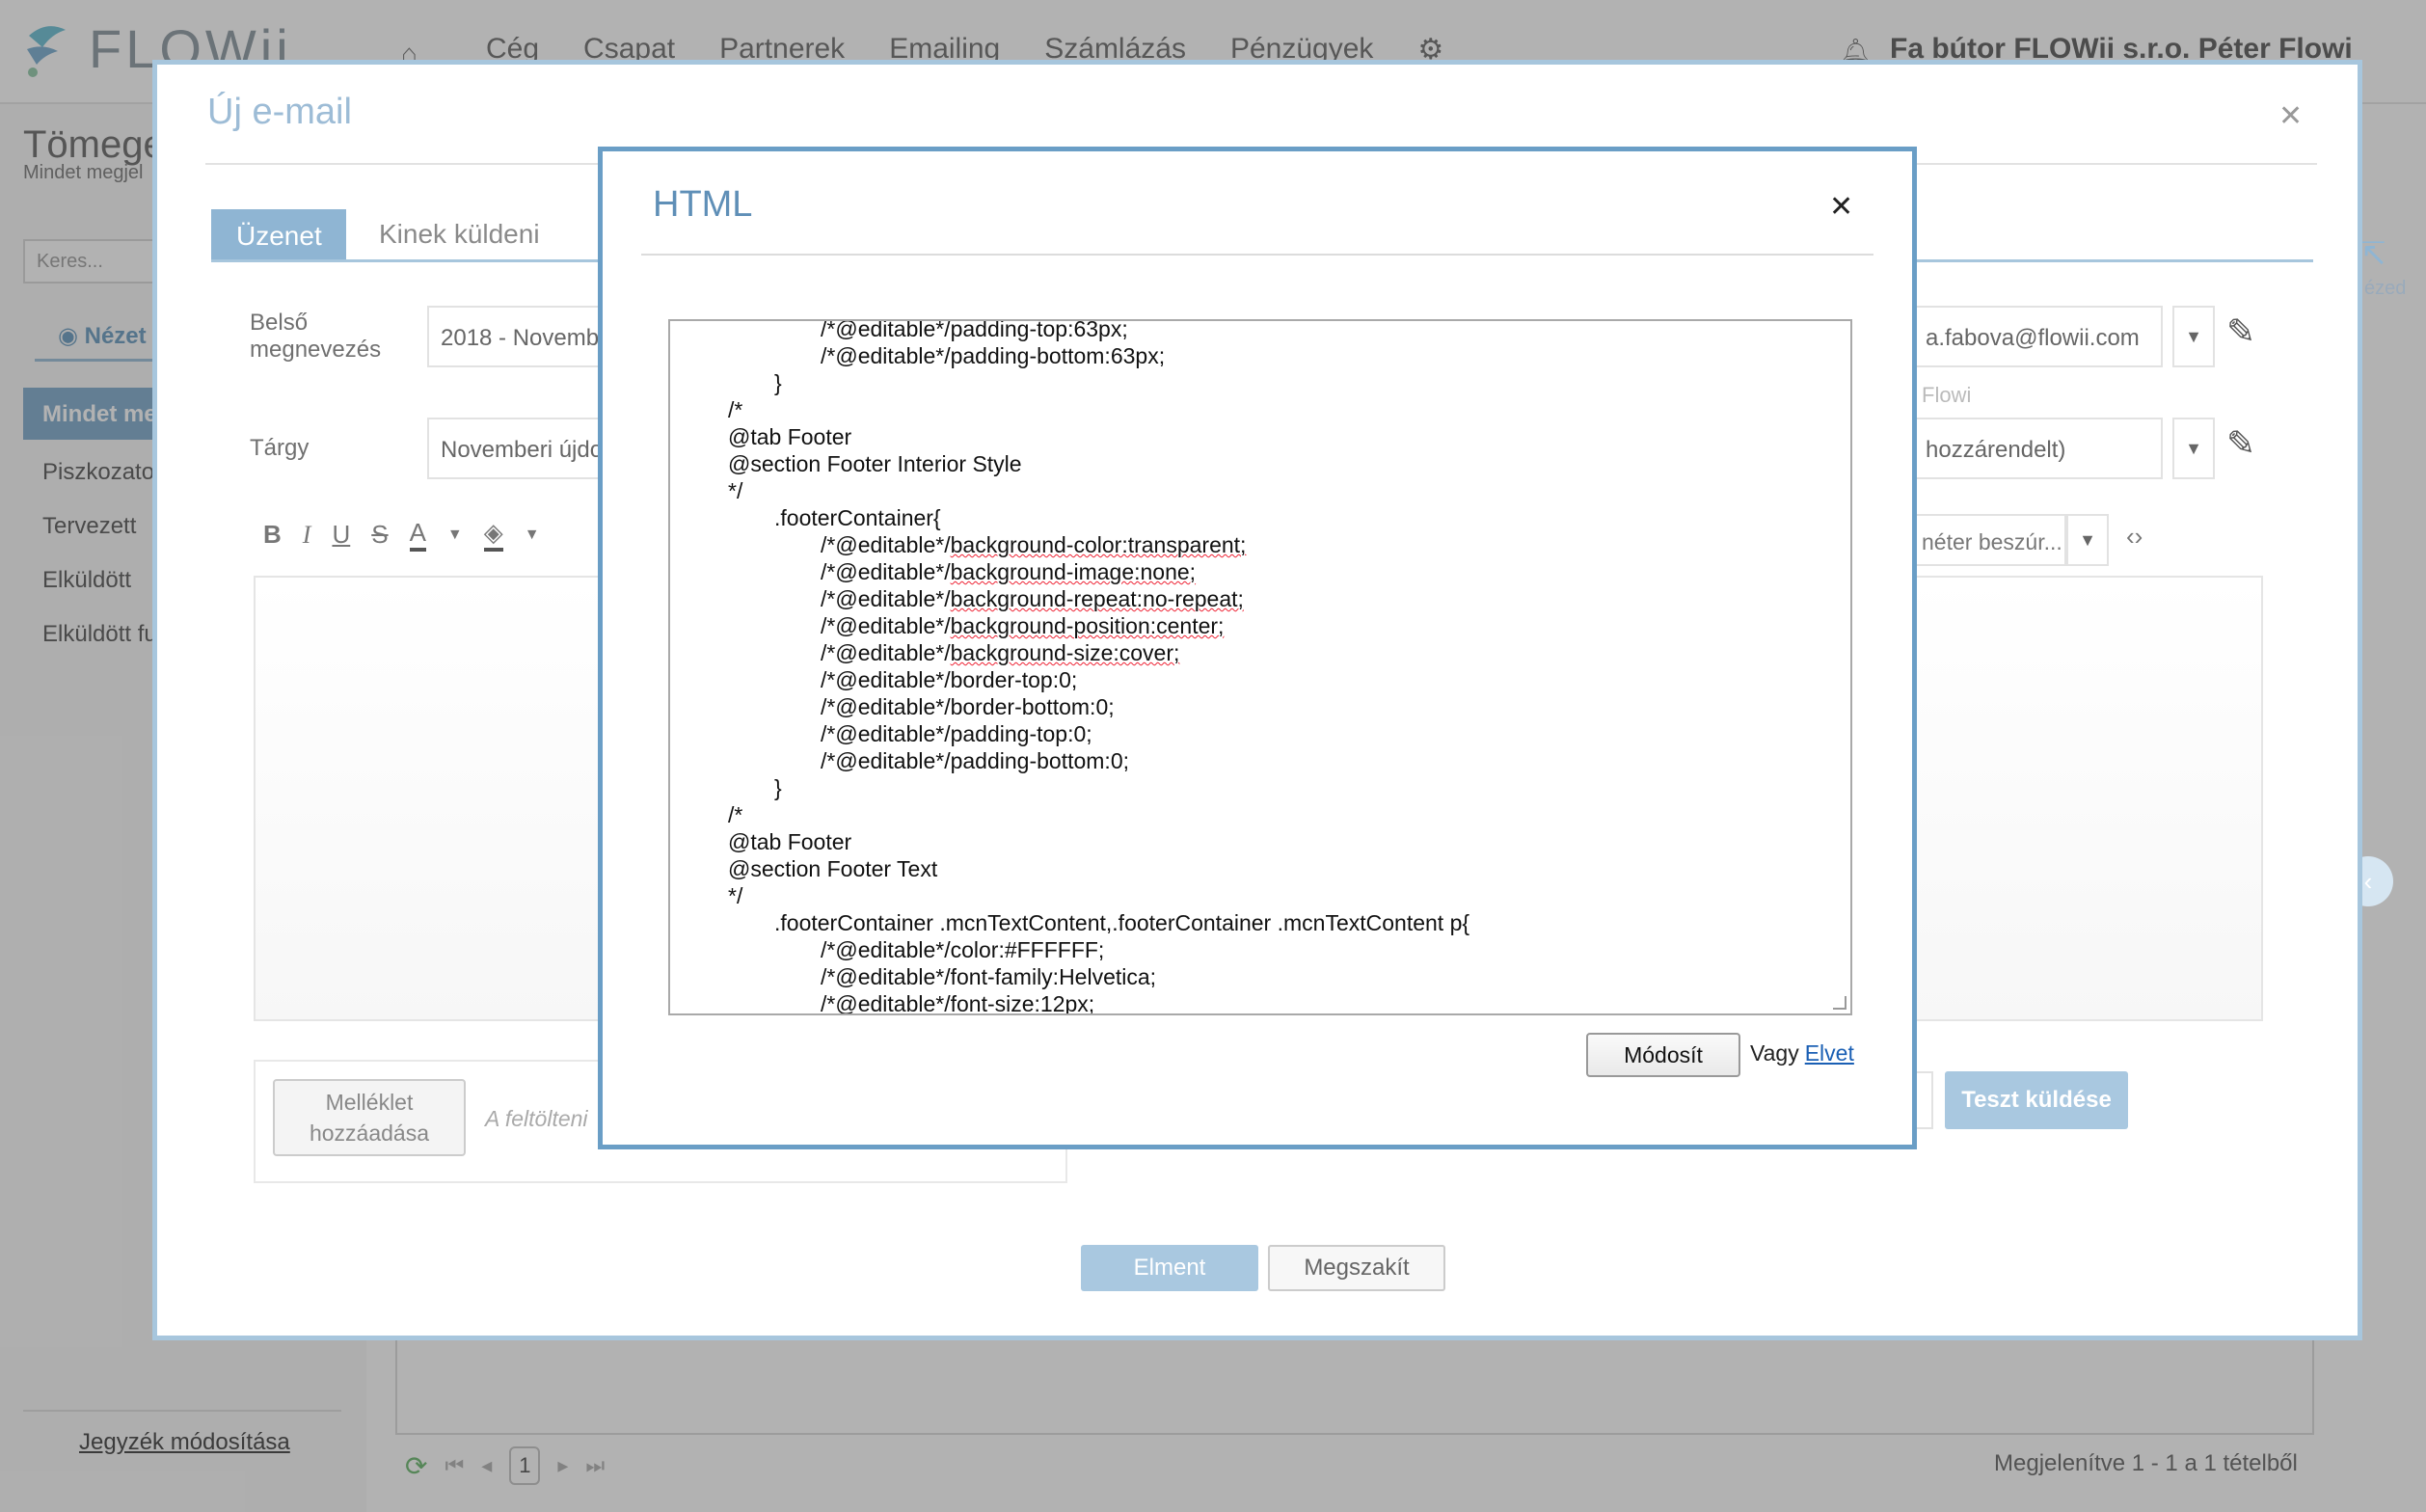 This screenshot has height=1512, width=2426. What do you see at coordinates (1249, 625) in the screenshot?
I see `code-line: /*@editable*/background-position:center;` at bounding box center [1249, 625].